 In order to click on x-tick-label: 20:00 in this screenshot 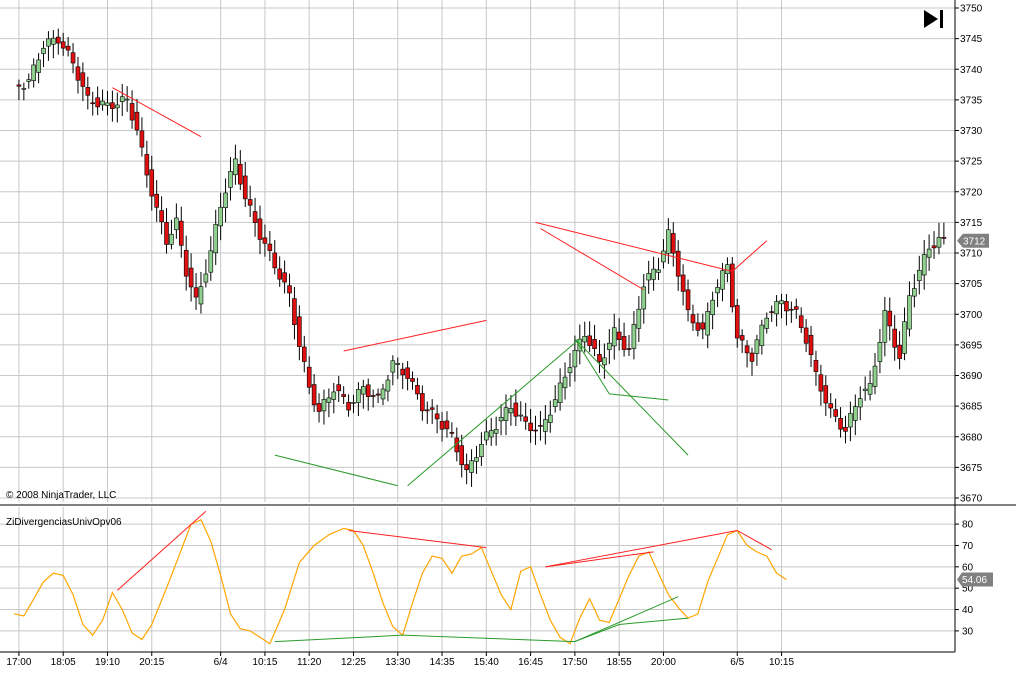, I will do `click(663, 662)`.